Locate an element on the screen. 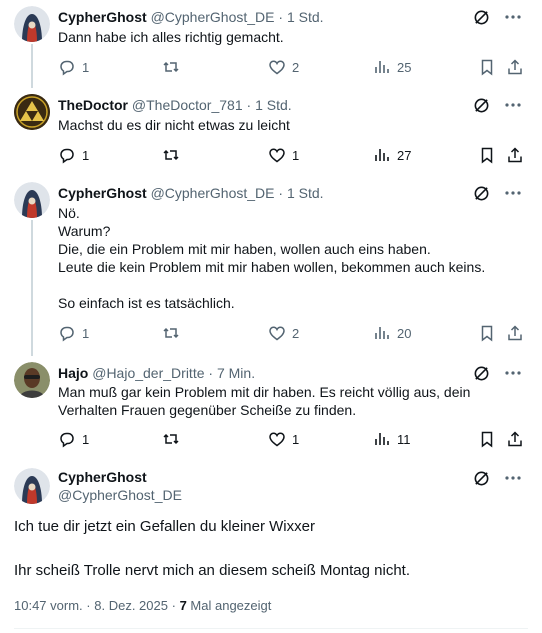  views-label: Mal angezeigt is located at coordinates (231, 605).